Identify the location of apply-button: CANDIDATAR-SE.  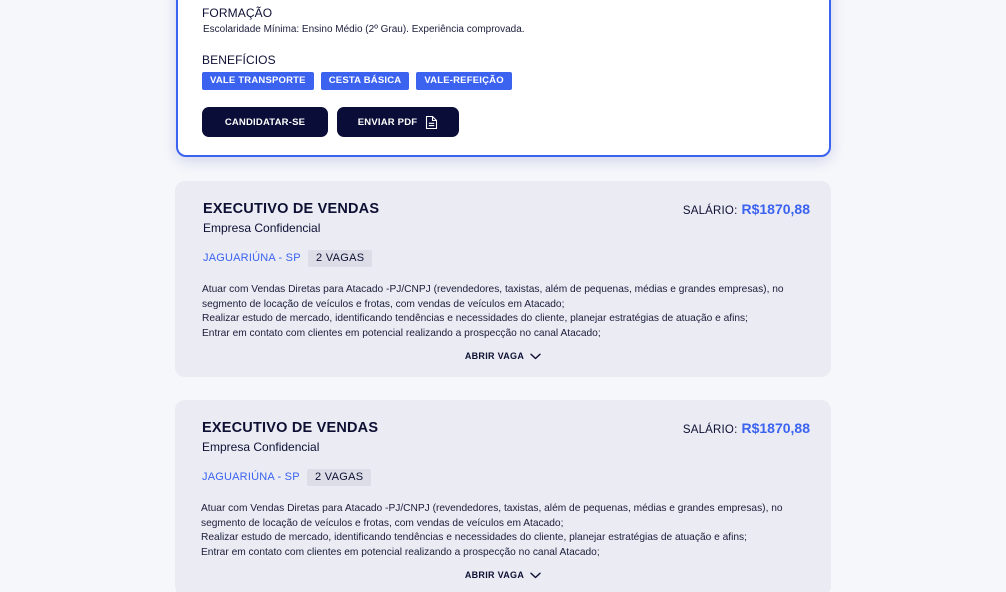
(265, 122).